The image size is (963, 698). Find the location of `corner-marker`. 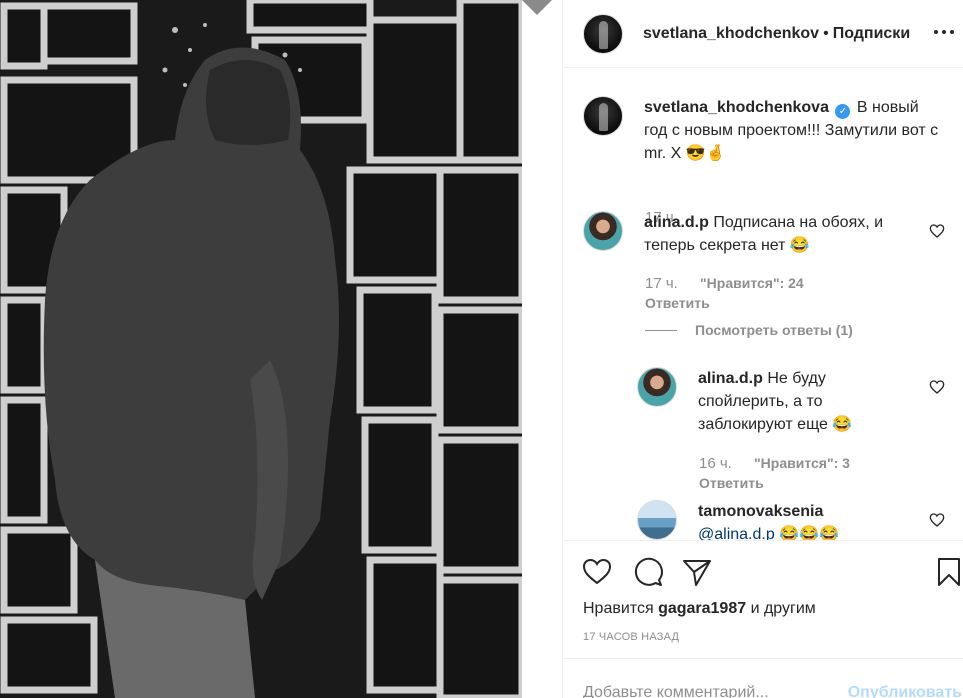

corner-marker is located at coordinates (537, 7).